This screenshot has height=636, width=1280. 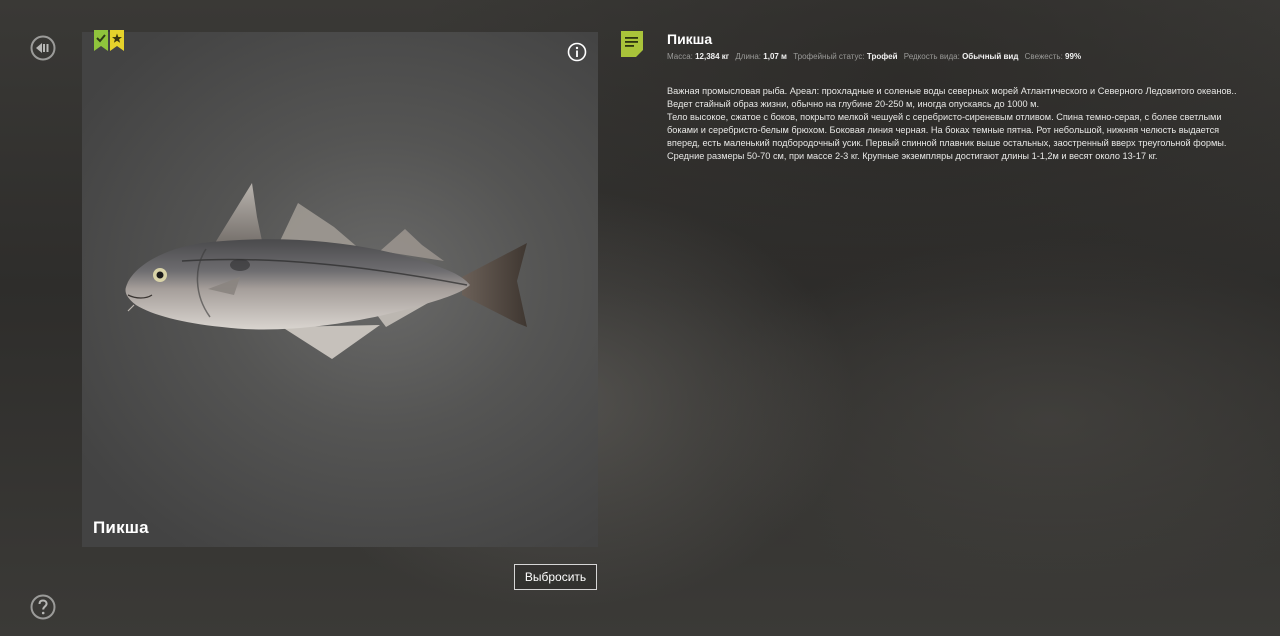 What do you see at coordinates (109, 40) in the screenshot?
I see `badge-group` at bounding box center [109, 40].